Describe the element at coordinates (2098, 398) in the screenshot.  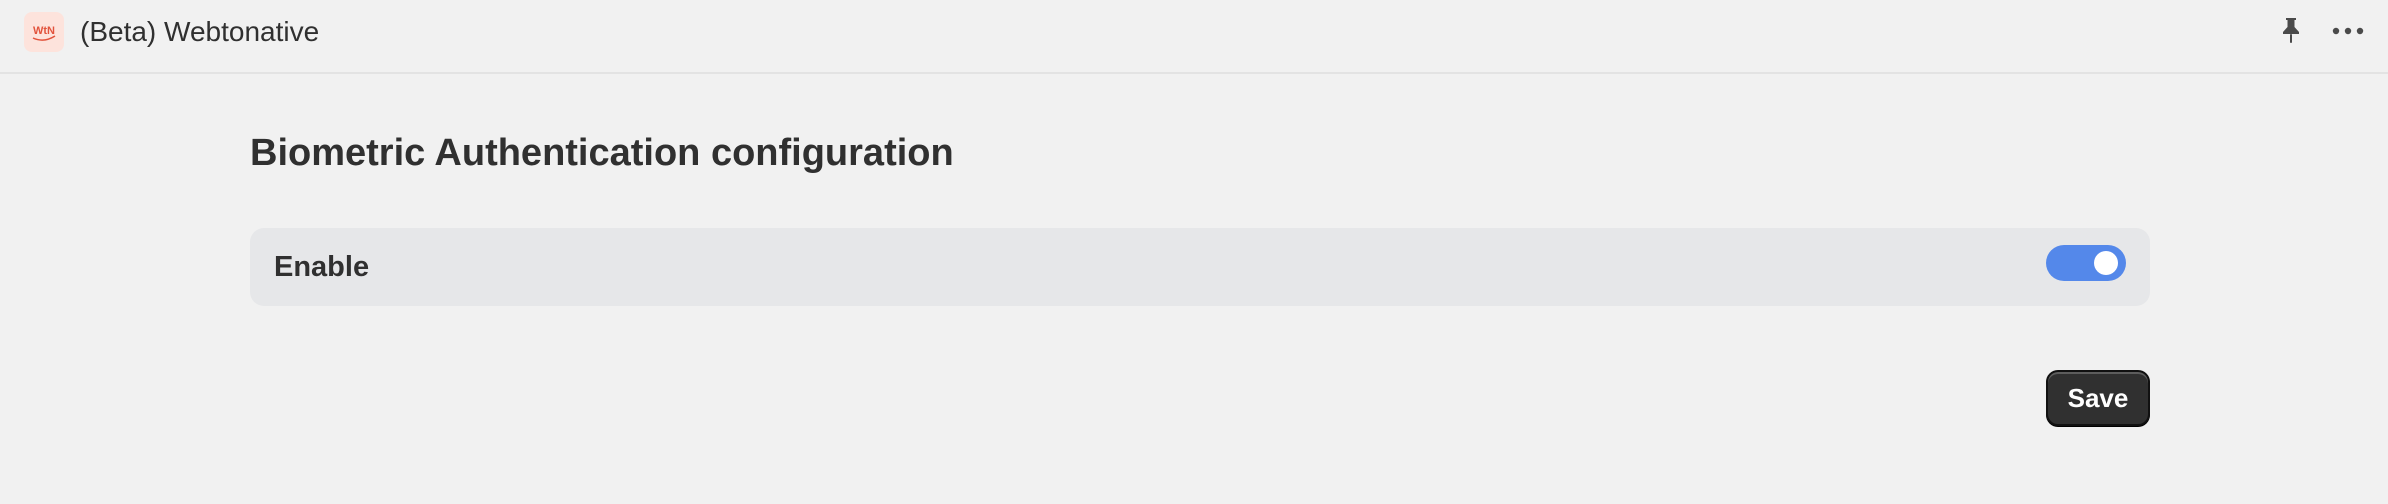
I see `save-button: Save` at that location.